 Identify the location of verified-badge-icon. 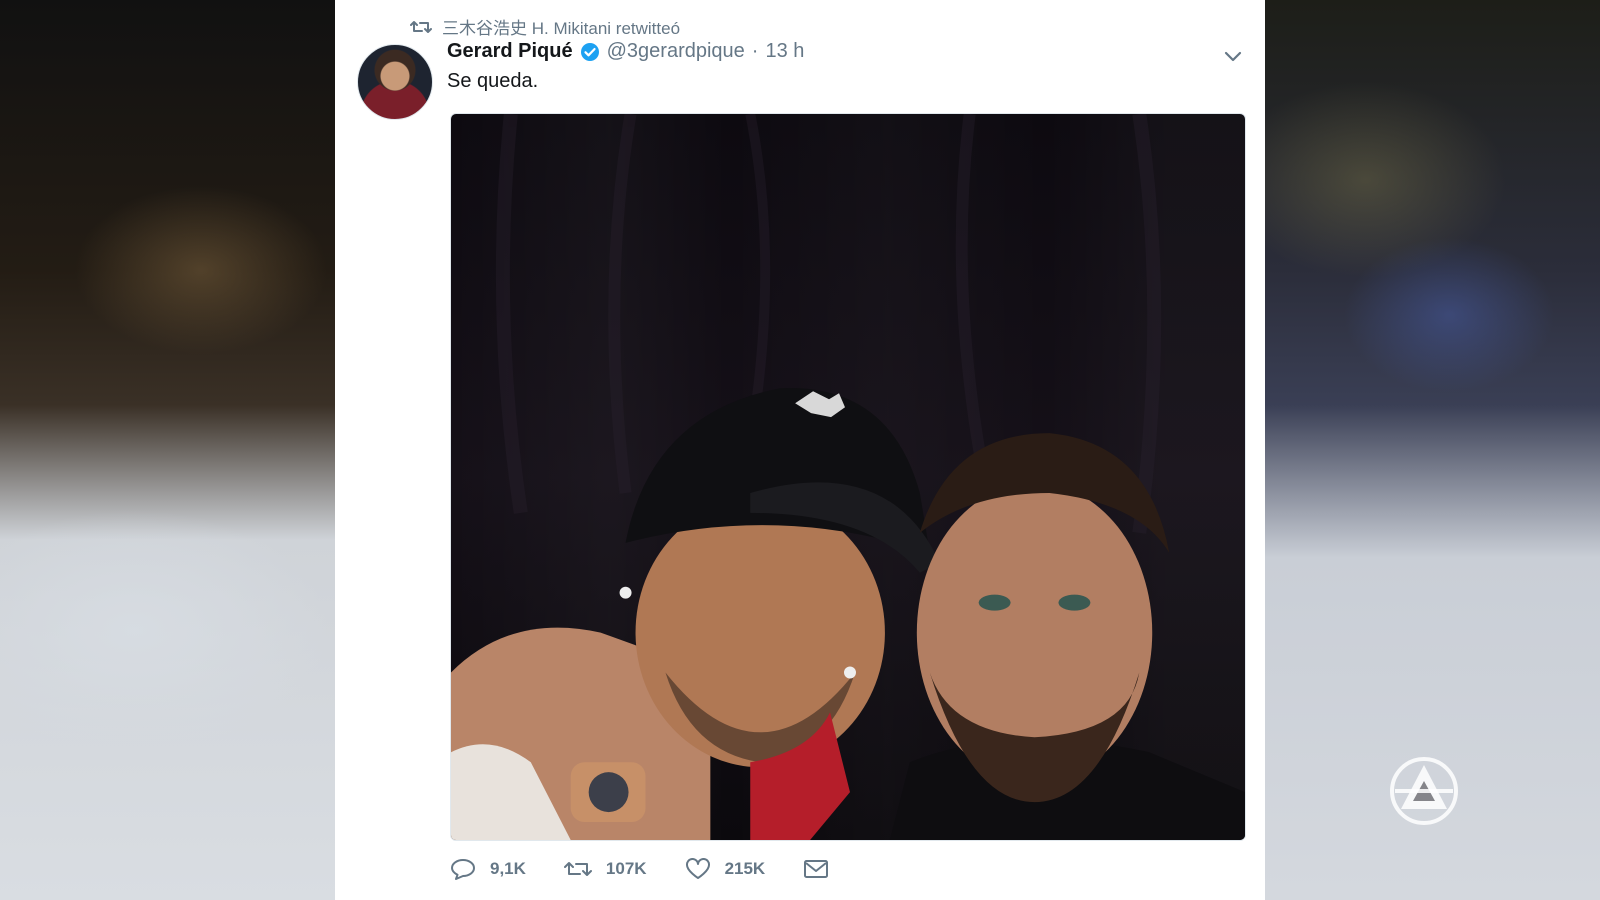
(590, 52).